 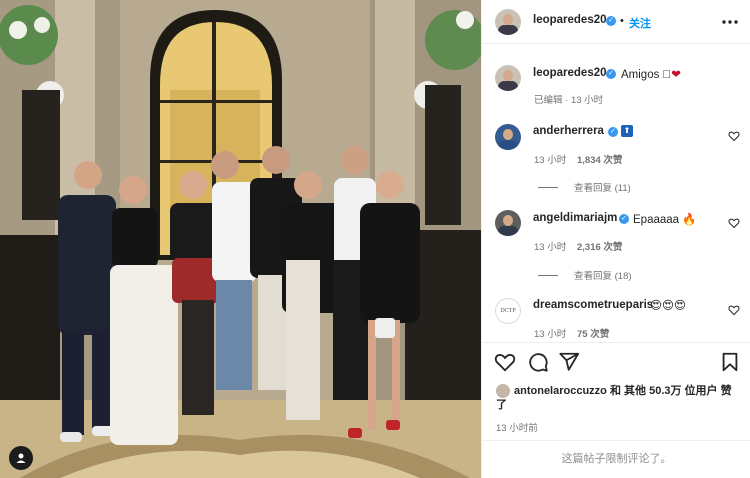 What do you see at coordinates (569, 100) in the screenshot?
I see `caption-meta: 已编辑 · 13 小时` at bounding box center [569, 100].